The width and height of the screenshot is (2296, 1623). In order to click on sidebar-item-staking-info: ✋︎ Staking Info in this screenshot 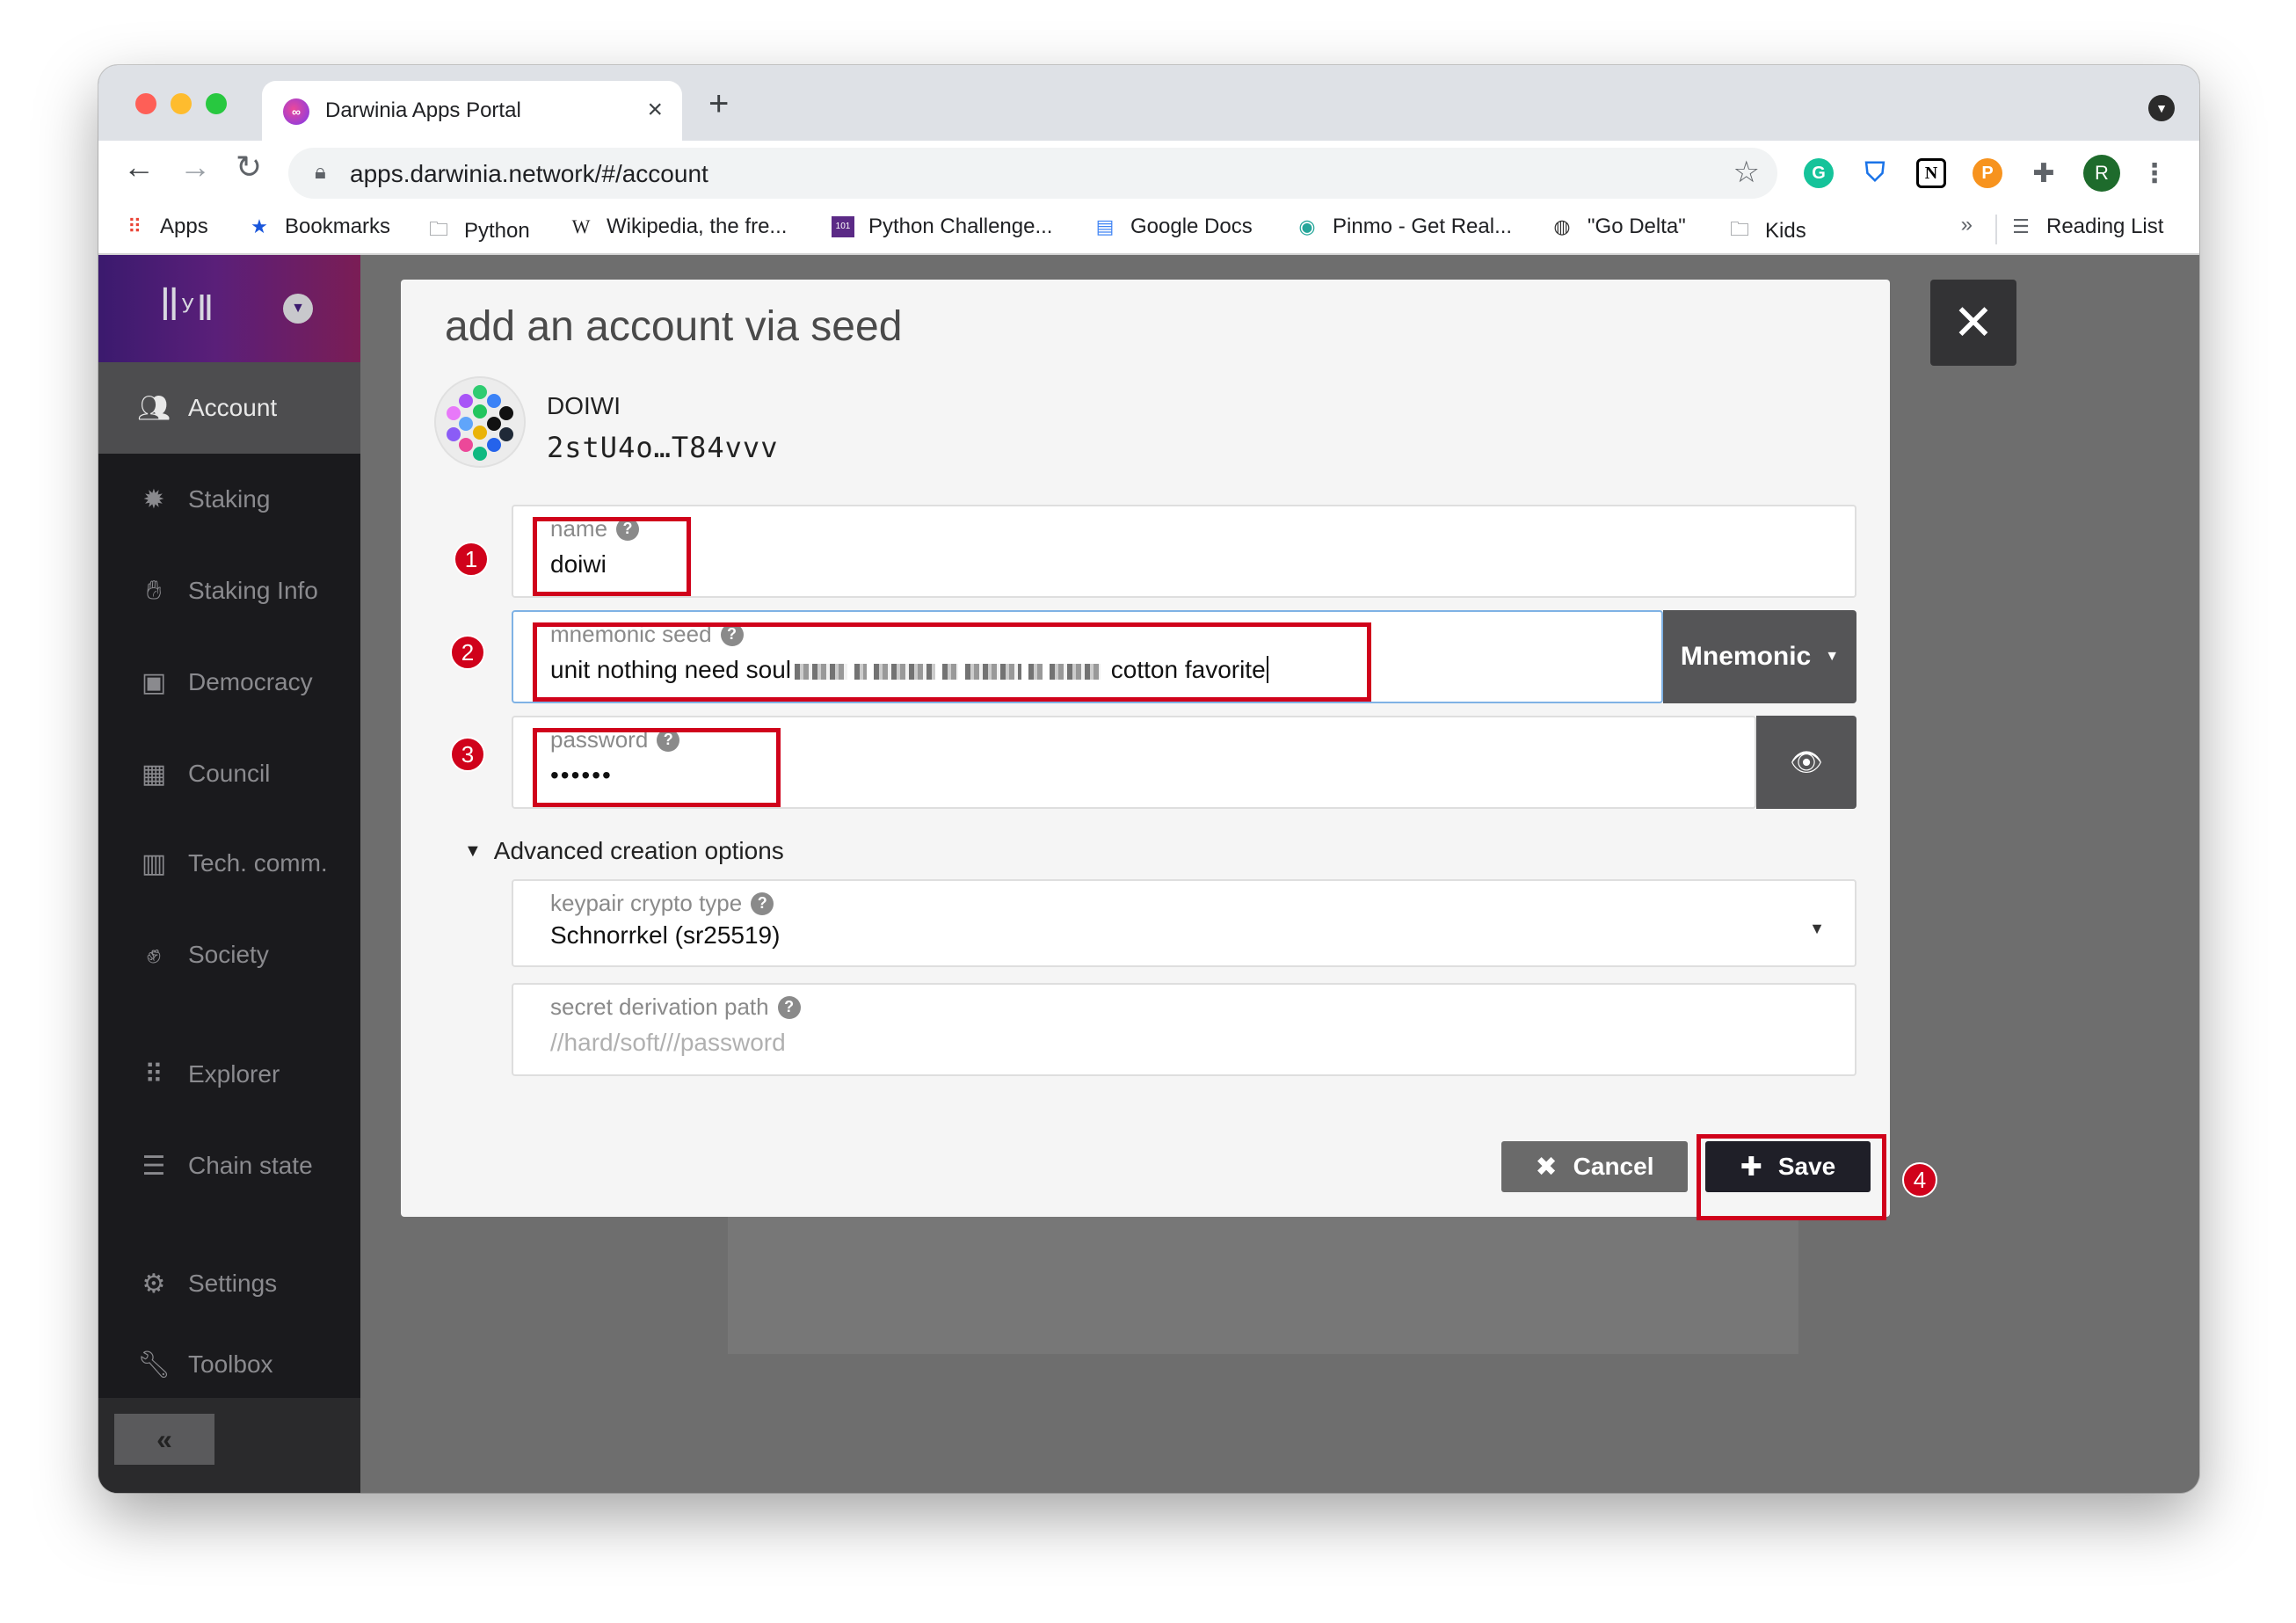, I will do `click(229, 591)`.